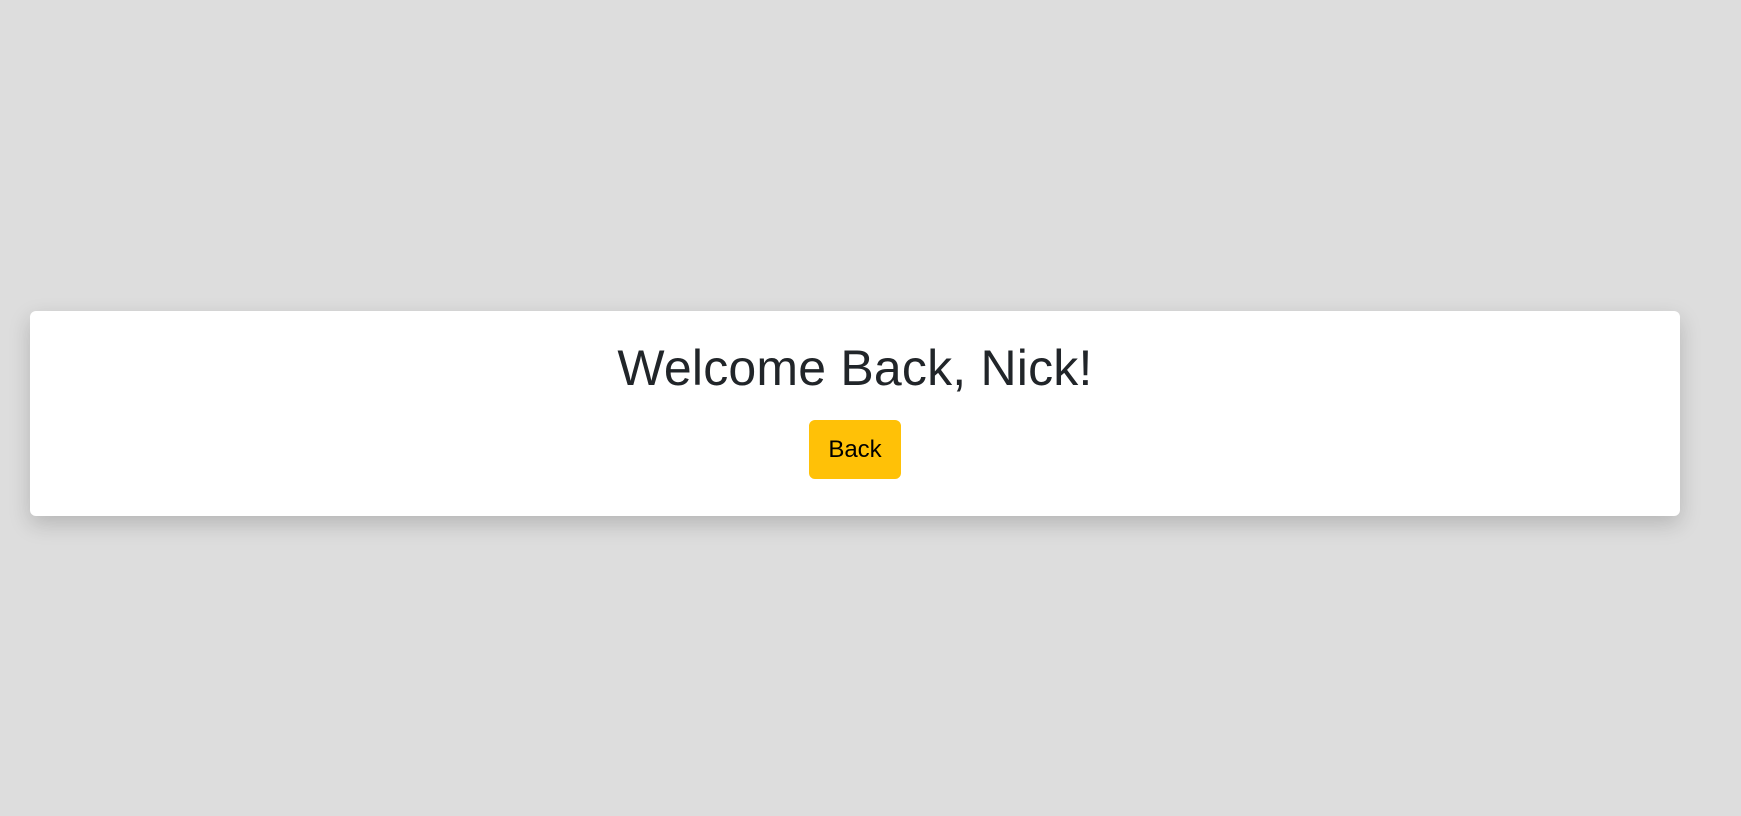 The image size is (1741, 816). Describe the element at coordinates (855, 449) in the screenshot. I see `back-button: Back` at that location.